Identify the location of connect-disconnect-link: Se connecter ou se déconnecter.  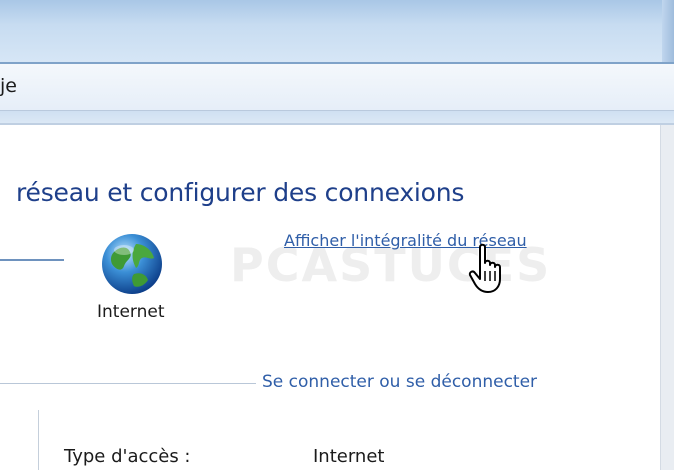
(399, 382).